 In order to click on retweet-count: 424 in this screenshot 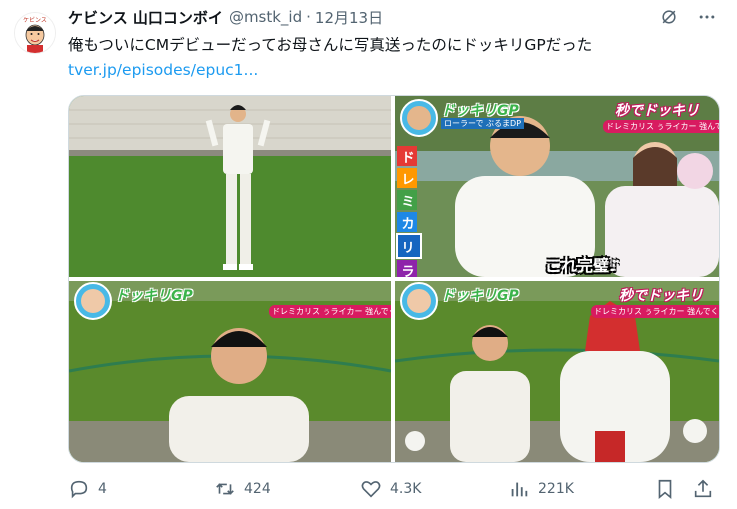, I will do `click(257, 489)`.